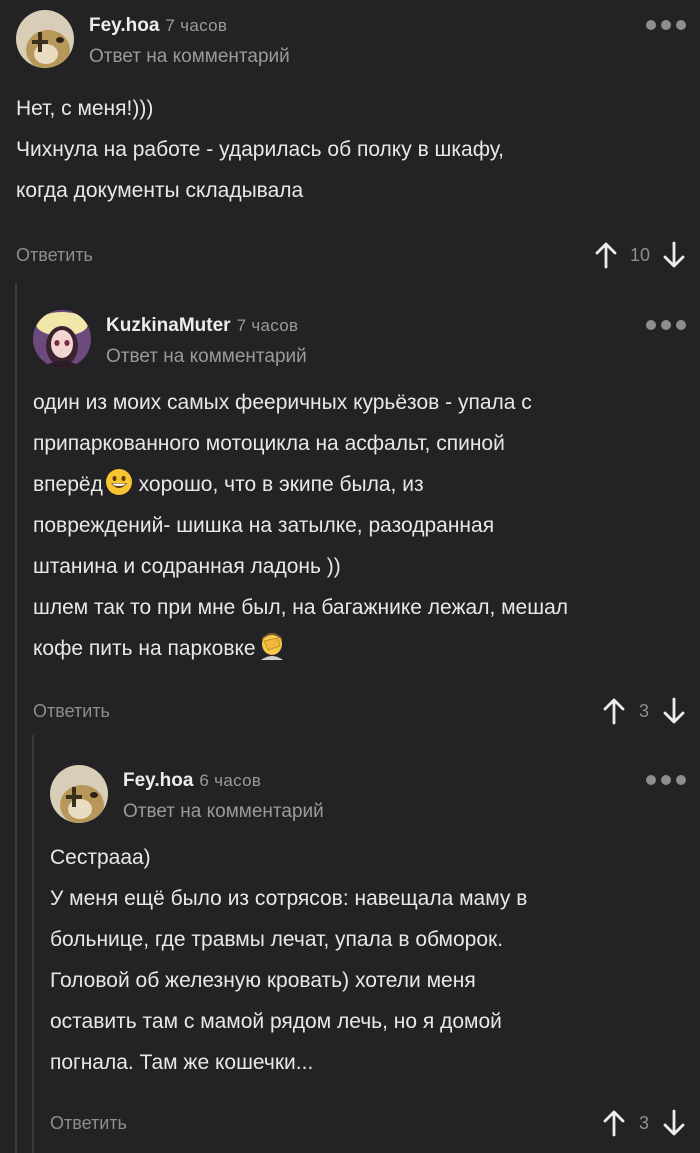 Image resolution: width=700 pixels, height=1153 pixels. What do you see at coordinates (100, 857) in the screenshot?
I see `comment-text-line: Сестрааа)` at bounding box center [100, 857].